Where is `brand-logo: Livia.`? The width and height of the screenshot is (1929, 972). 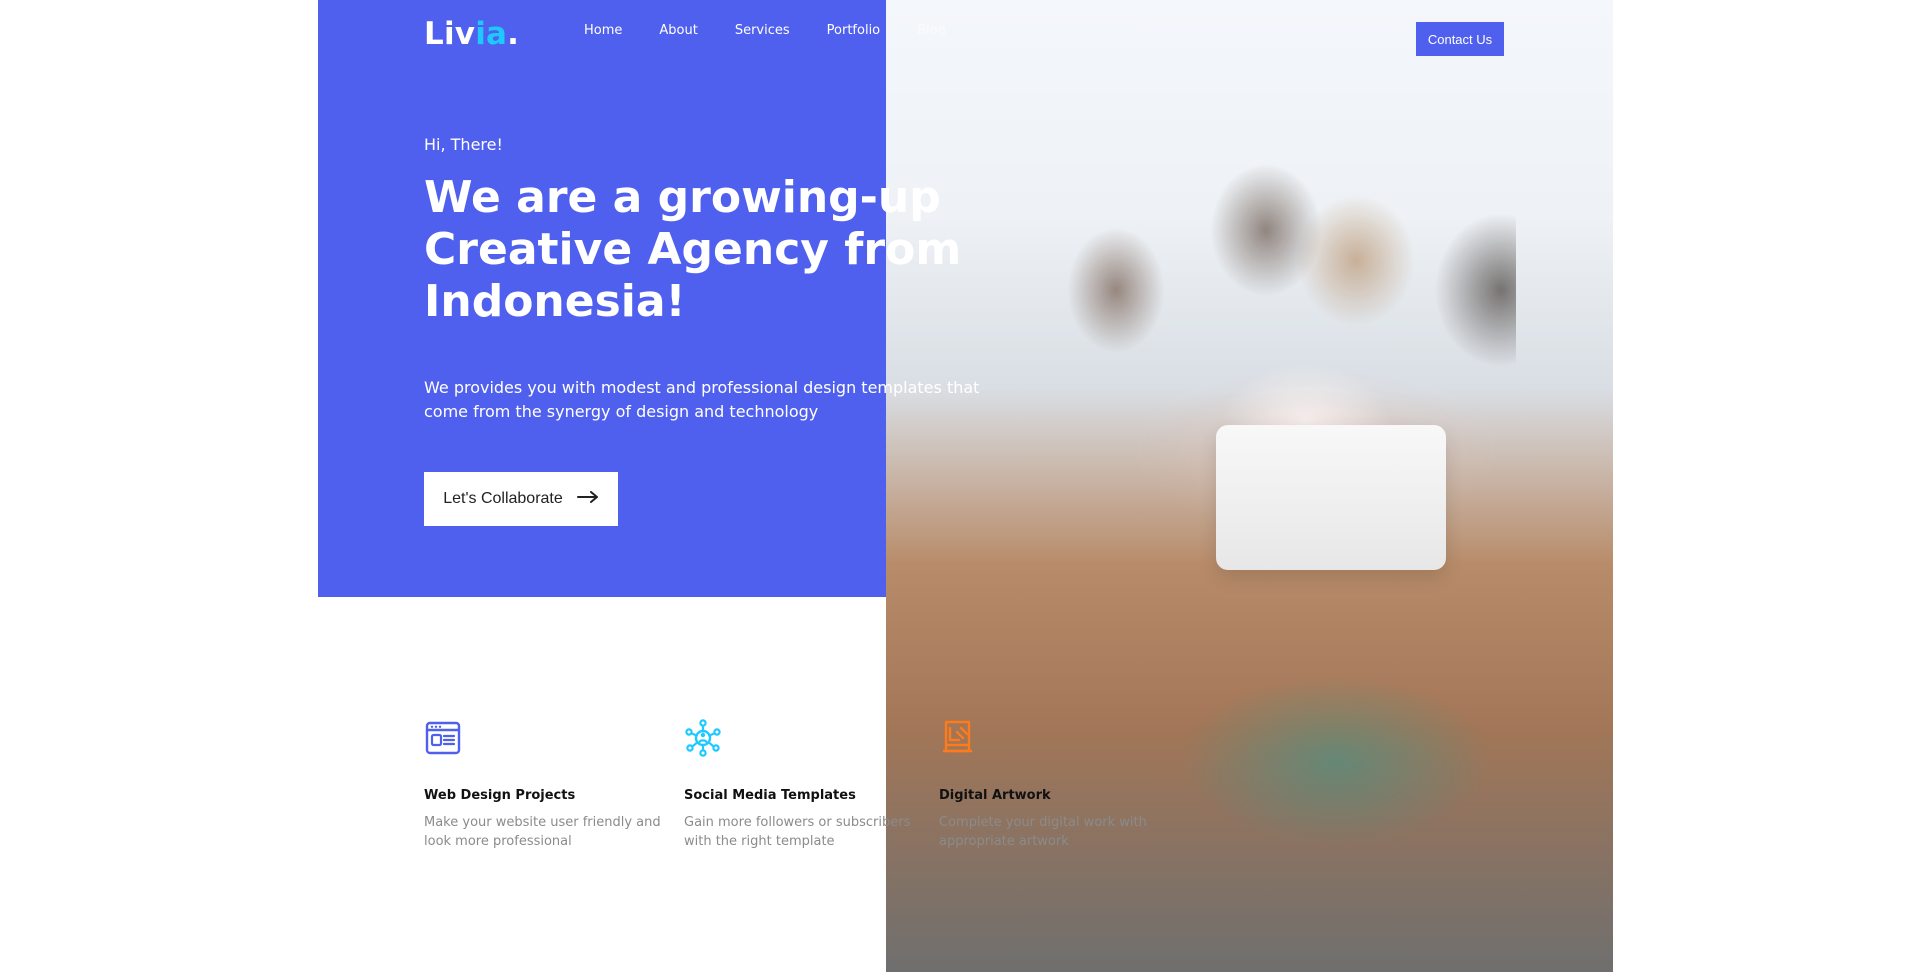 brand-logo: Livia. is located at coordinates (471, 34).